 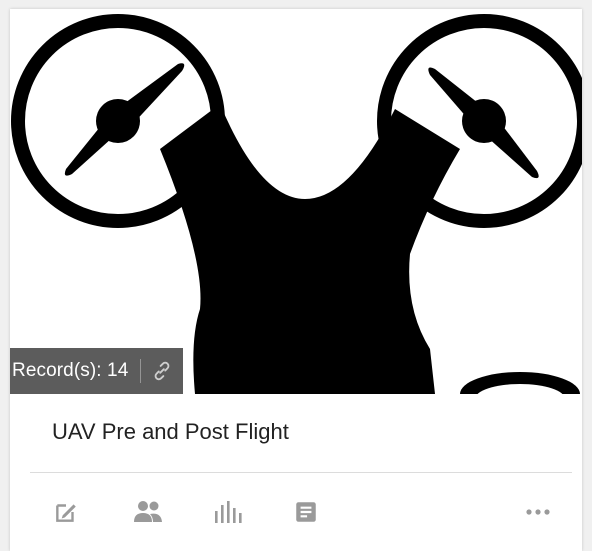 What do you see at coordinates (301, 472) in the screenshot?
I see `divider` at bounding box center [301, 472].